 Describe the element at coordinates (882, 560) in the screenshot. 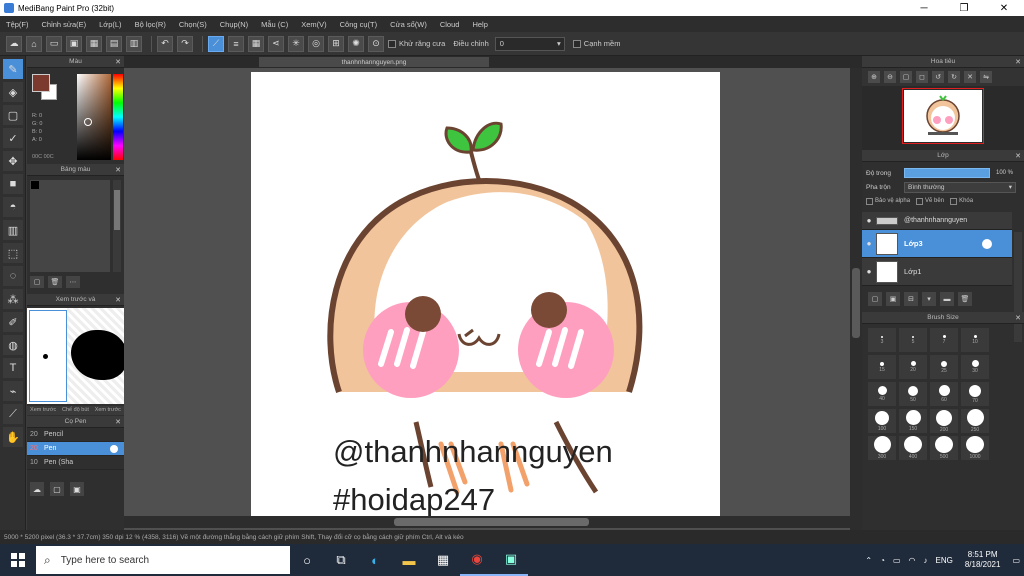

I see `network-icon: ◔` at that location.